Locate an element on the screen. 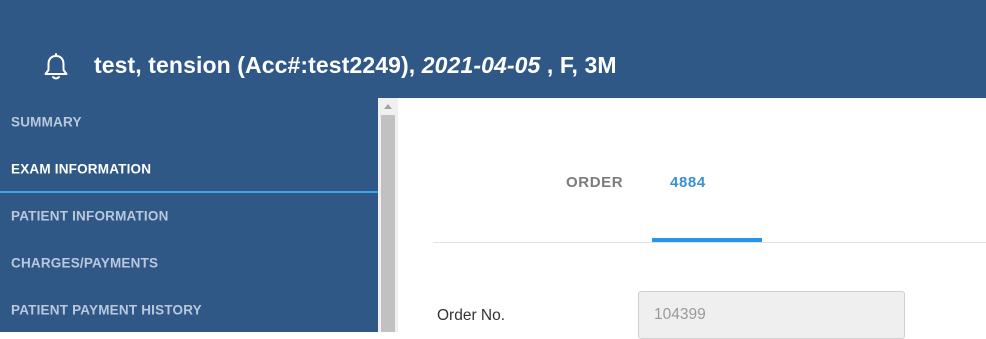 The height and width of the screenshot is (339, 986). sidebar-item-summary: SUMMARY is located at coordinates (189, 121).